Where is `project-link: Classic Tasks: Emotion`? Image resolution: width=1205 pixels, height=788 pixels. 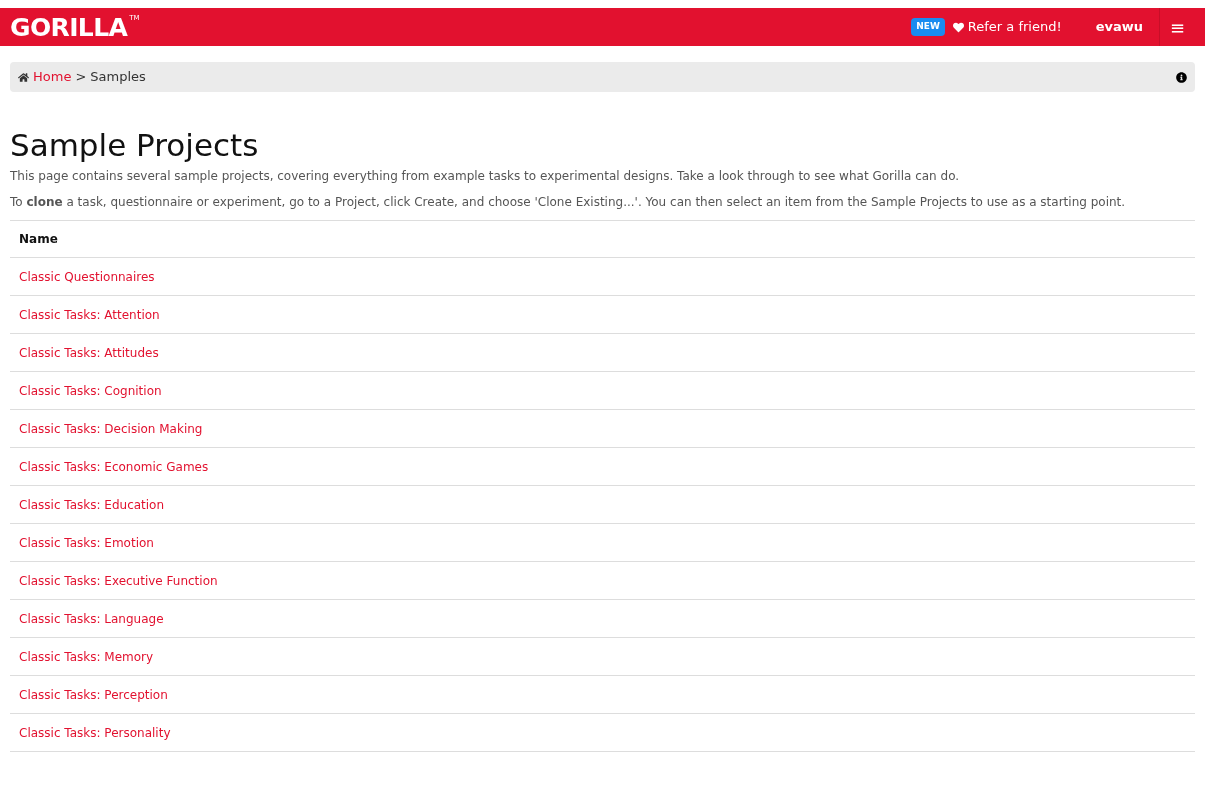 project-link: Classic Tasks: Emotion is located at coordinates (86, 542).